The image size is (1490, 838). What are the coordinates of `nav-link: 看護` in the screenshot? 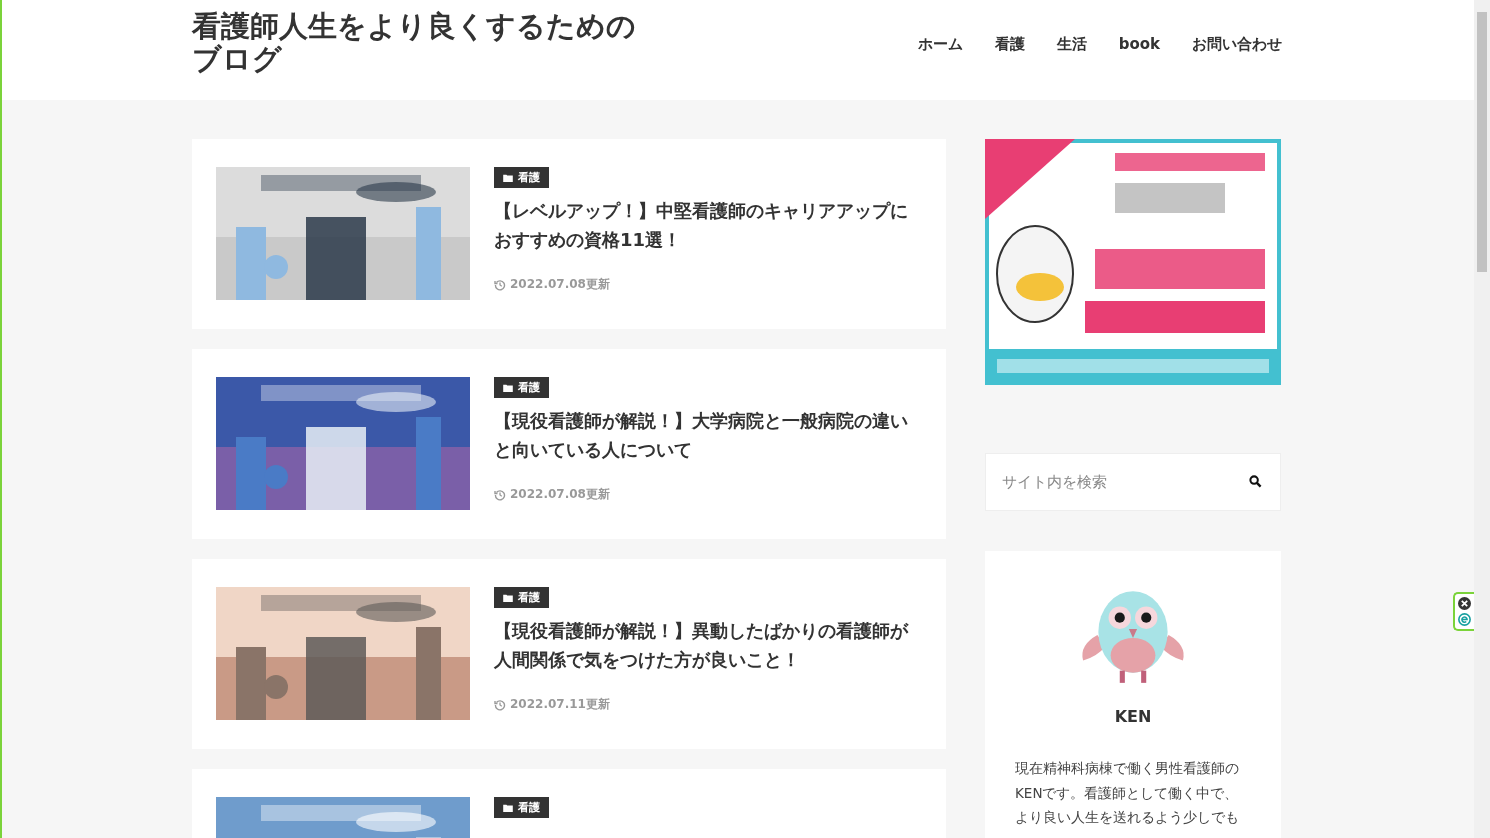 It's located at (1009, 44).